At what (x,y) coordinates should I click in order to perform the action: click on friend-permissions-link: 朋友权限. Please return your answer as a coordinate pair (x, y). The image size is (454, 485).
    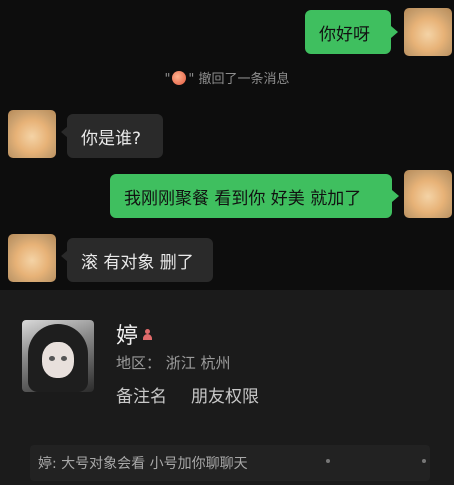
    Looking at the image, I should click on (225, 394).